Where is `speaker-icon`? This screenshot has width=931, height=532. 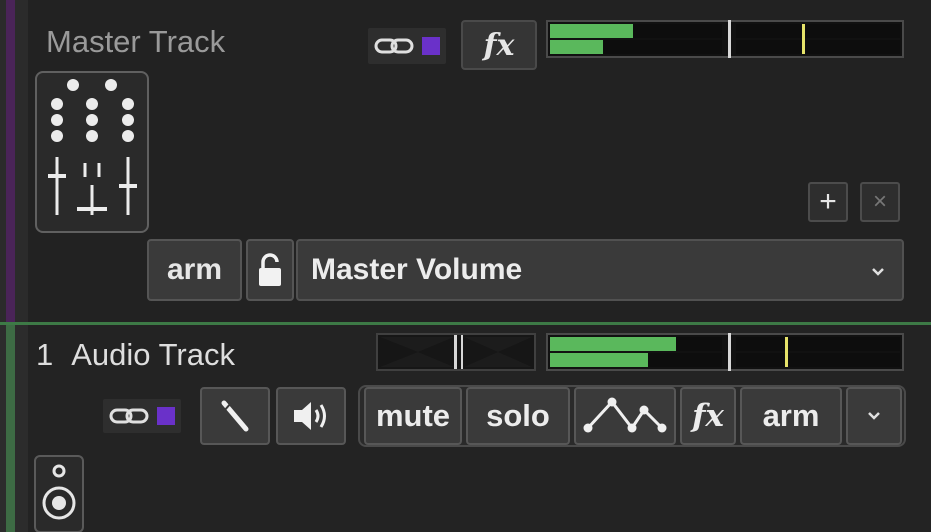 speaker-icon is located at coordinates (310, 416).